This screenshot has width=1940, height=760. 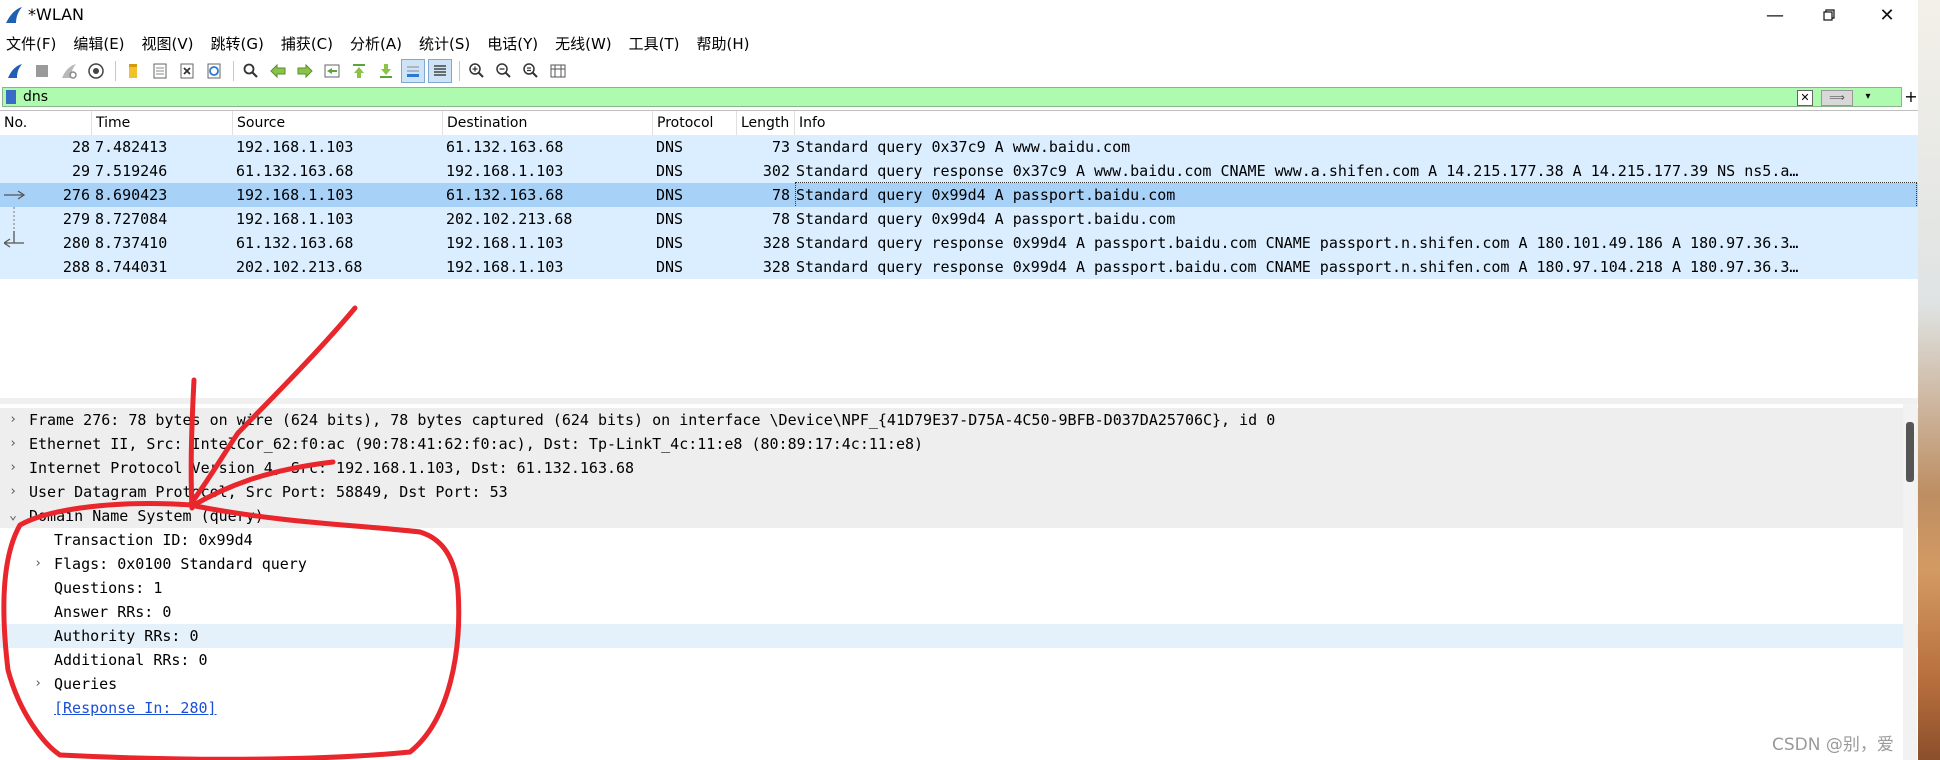 I want to click on reload-file-icon, so click(x=214, y=71).